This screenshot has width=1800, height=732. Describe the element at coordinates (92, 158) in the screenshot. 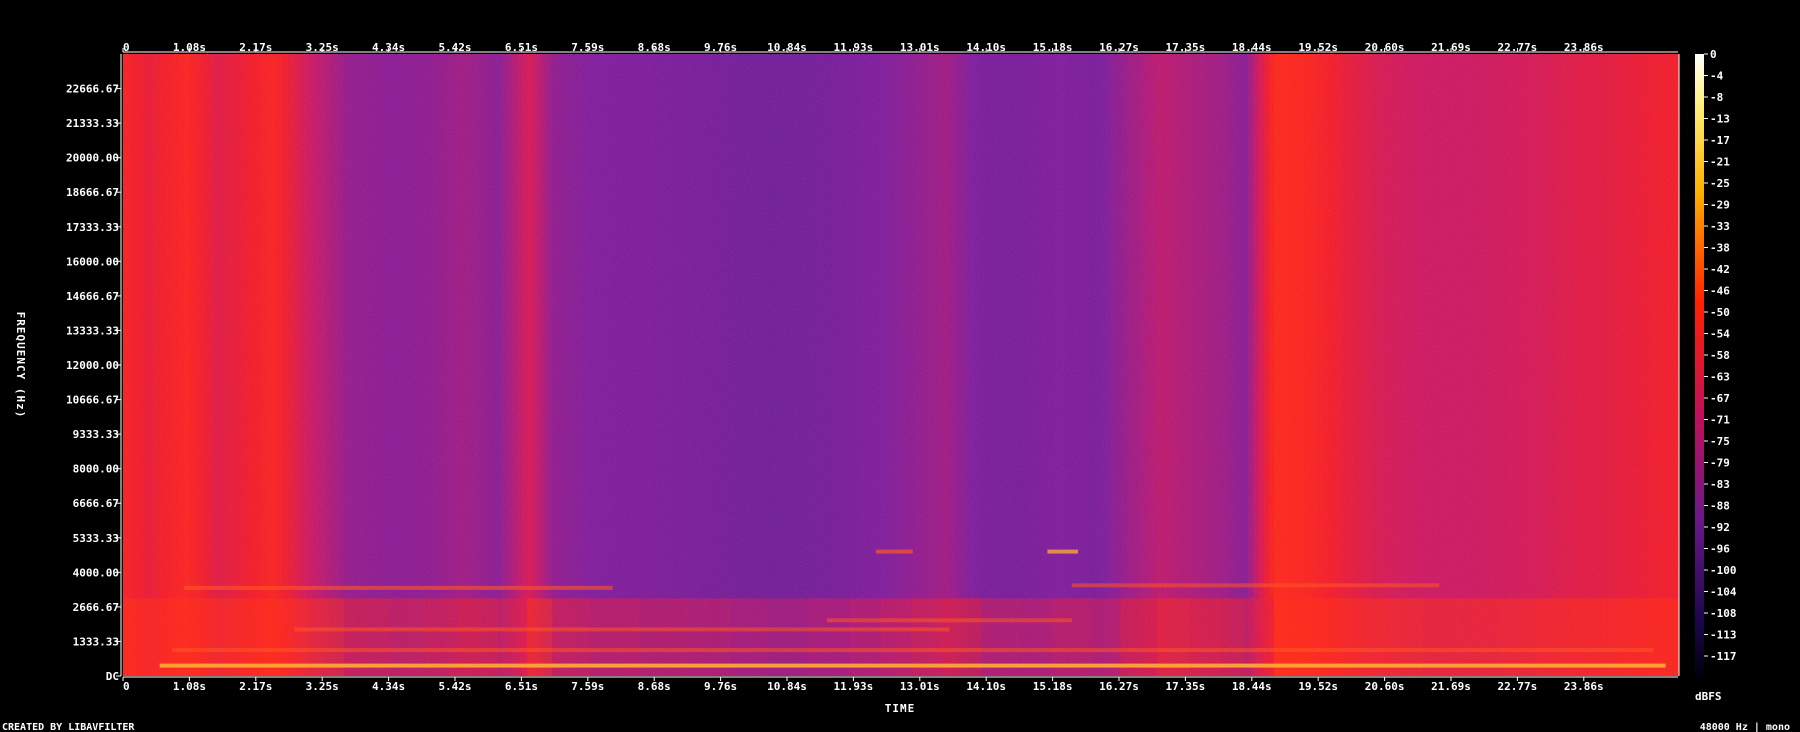

I see `y-tick-label: 20000.00` at that location.